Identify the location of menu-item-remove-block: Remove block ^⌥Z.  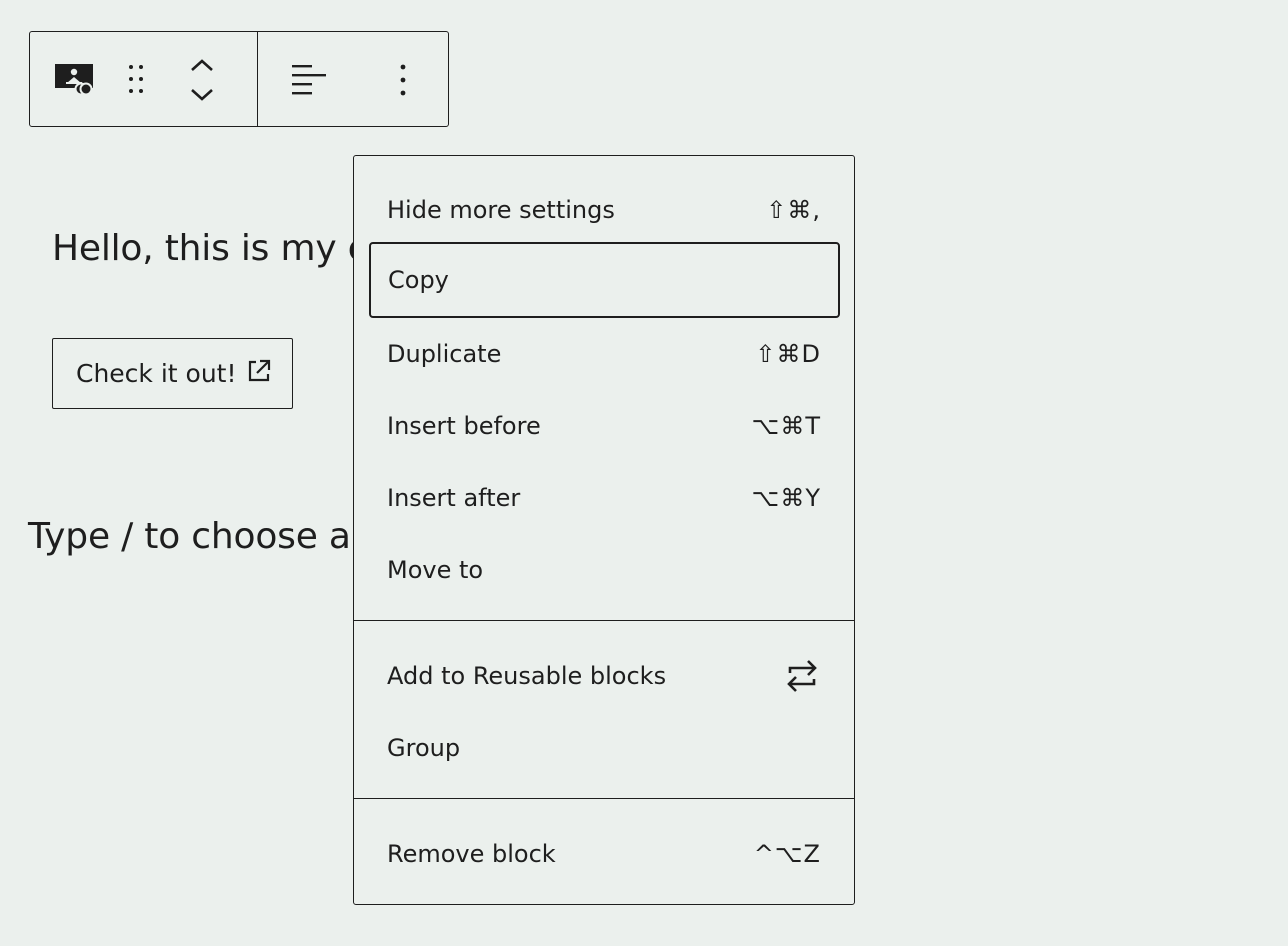
(604, 854).